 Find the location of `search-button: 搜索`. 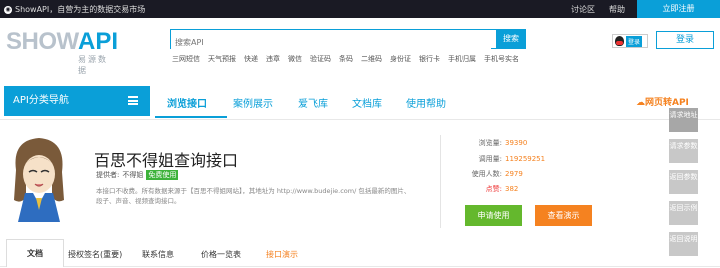

search-button: 搜索 is located at coordinates (511, 39).